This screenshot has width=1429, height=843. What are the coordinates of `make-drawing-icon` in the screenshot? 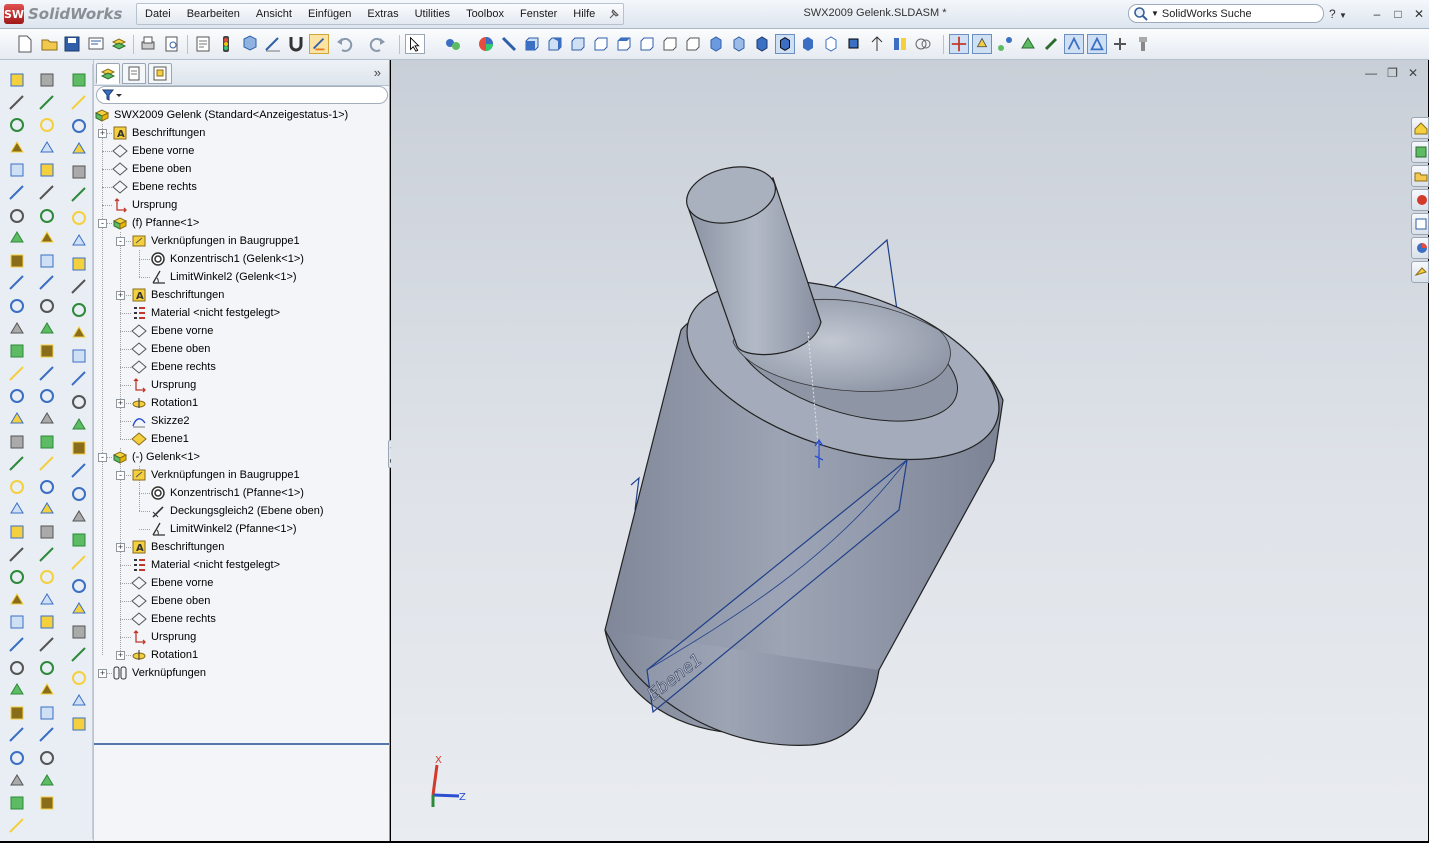 It's located at (96, 44).